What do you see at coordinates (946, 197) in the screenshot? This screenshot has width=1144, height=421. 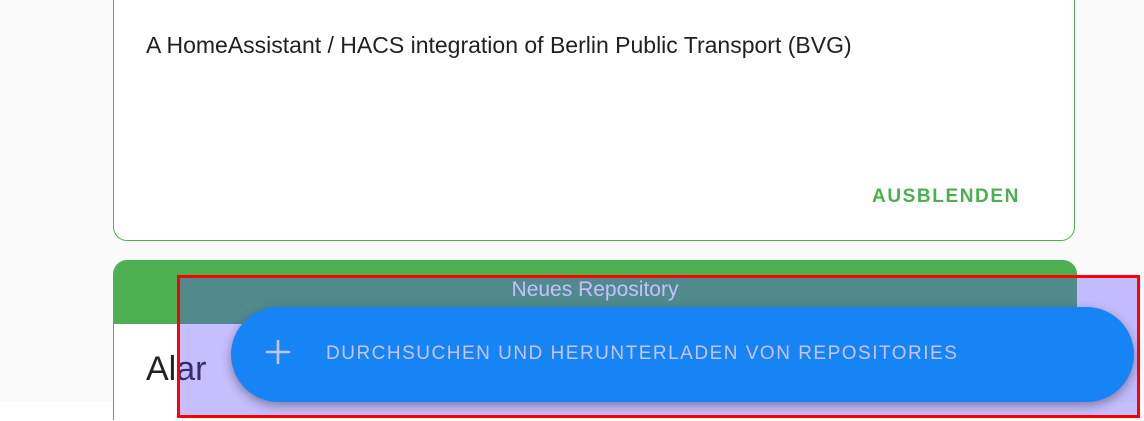 I see `hide-button: AUSBLENDEN` at bounding box center [946, 197].